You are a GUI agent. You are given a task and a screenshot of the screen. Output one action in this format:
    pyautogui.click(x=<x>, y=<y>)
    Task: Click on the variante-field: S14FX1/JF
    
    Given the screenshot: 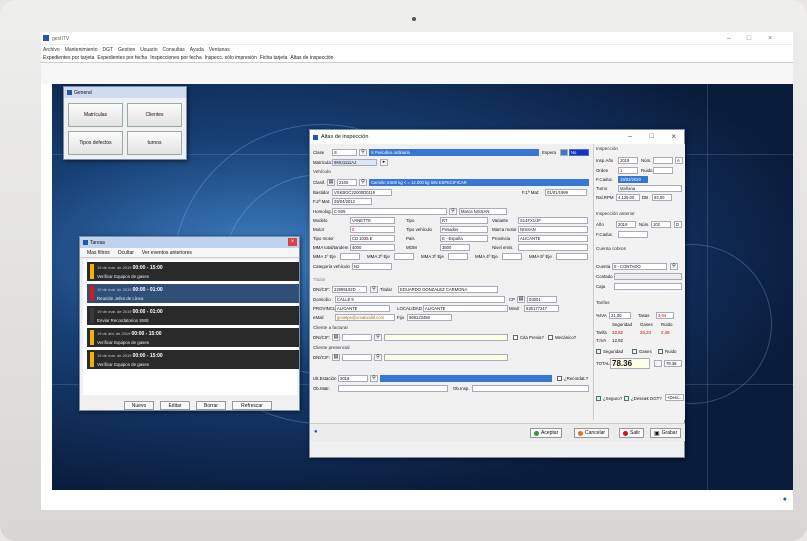 What is the action you would take?
    pyautogui.click(x=553, y=220)
    